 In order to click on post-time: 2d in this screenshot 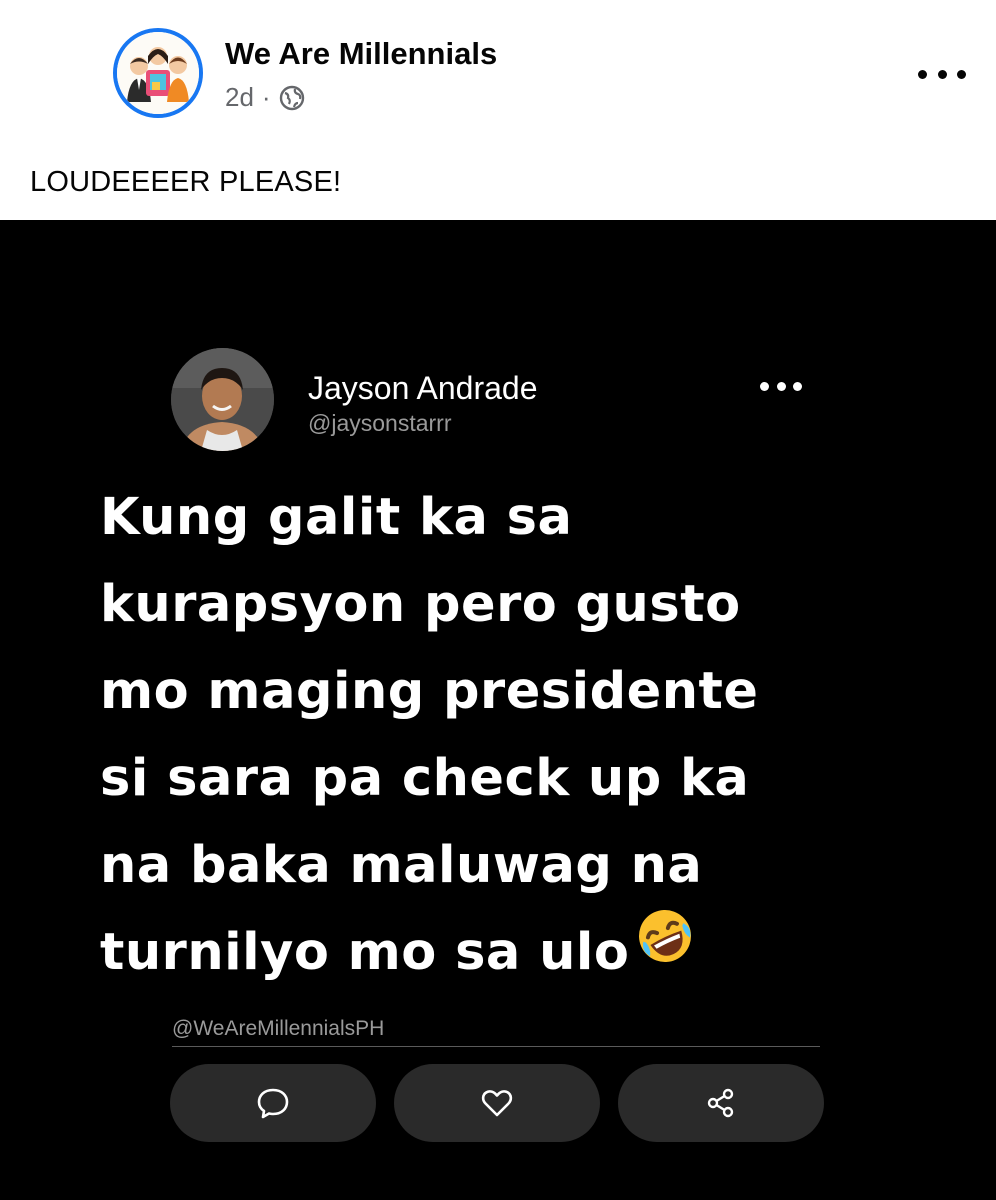, I will do `click(239, 97)`.